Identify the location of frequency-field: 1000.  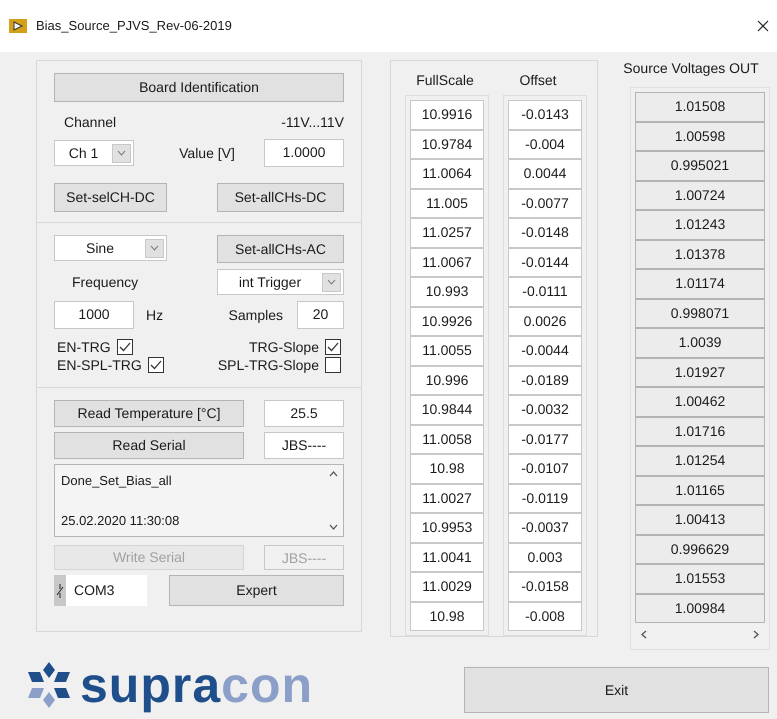
(94, 315).